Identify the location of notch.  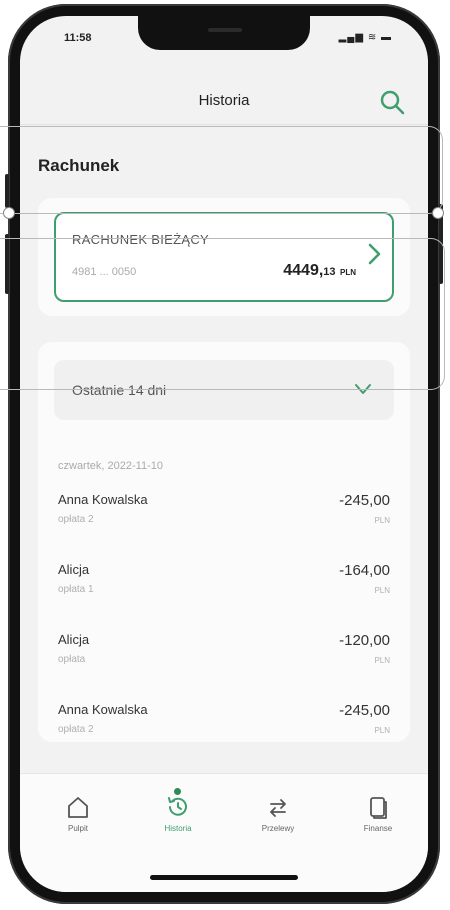
(224, 33).